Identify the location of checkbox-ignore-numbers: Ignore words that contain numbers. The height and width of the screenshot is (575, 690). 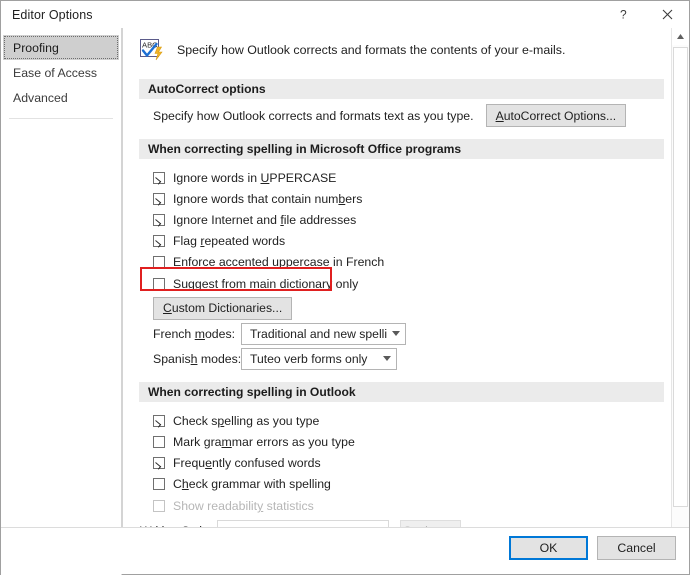
(398, 198).